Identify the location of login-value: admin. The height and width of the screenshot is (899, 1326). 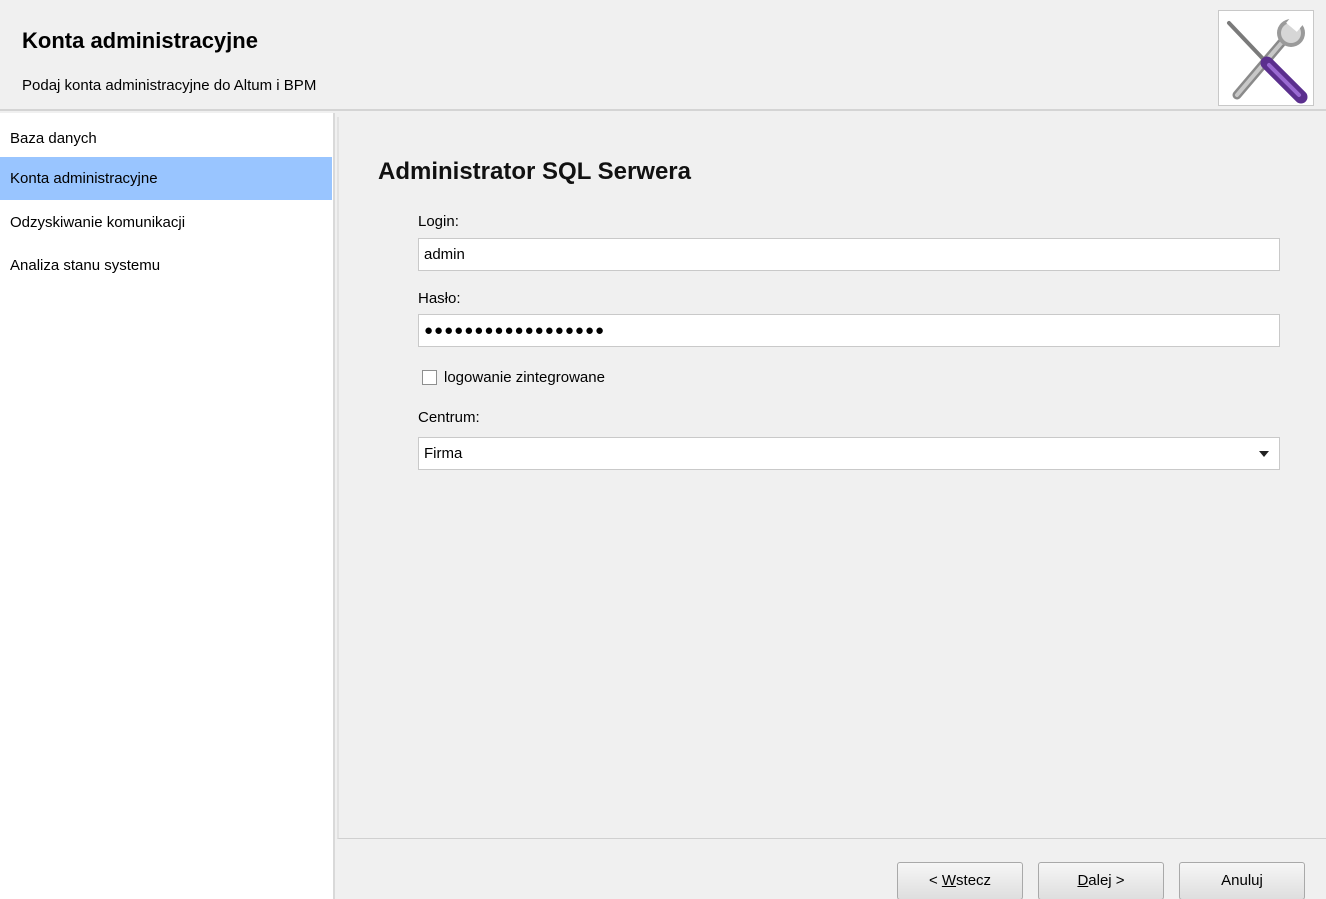
(444, 254).